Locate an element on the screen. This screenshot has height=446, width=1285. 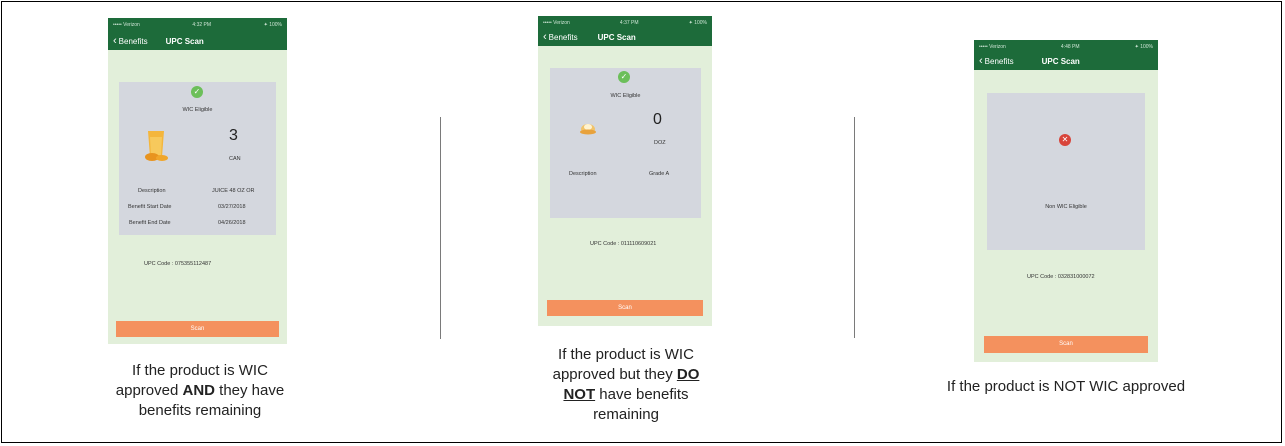
benefit-quantity: 0 is located at coordinates (657, 119).